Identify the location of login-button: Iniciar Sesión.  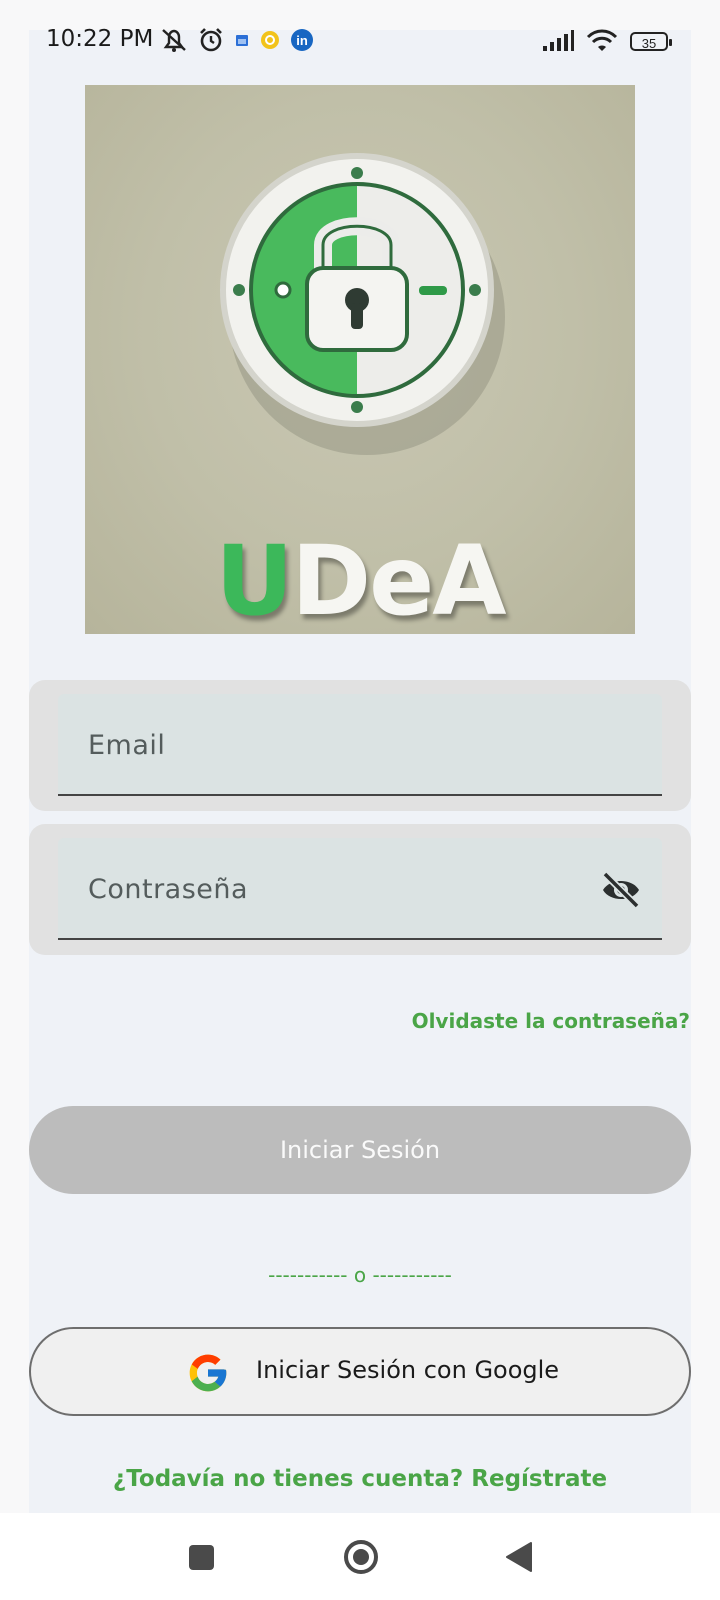
(360, 1150).